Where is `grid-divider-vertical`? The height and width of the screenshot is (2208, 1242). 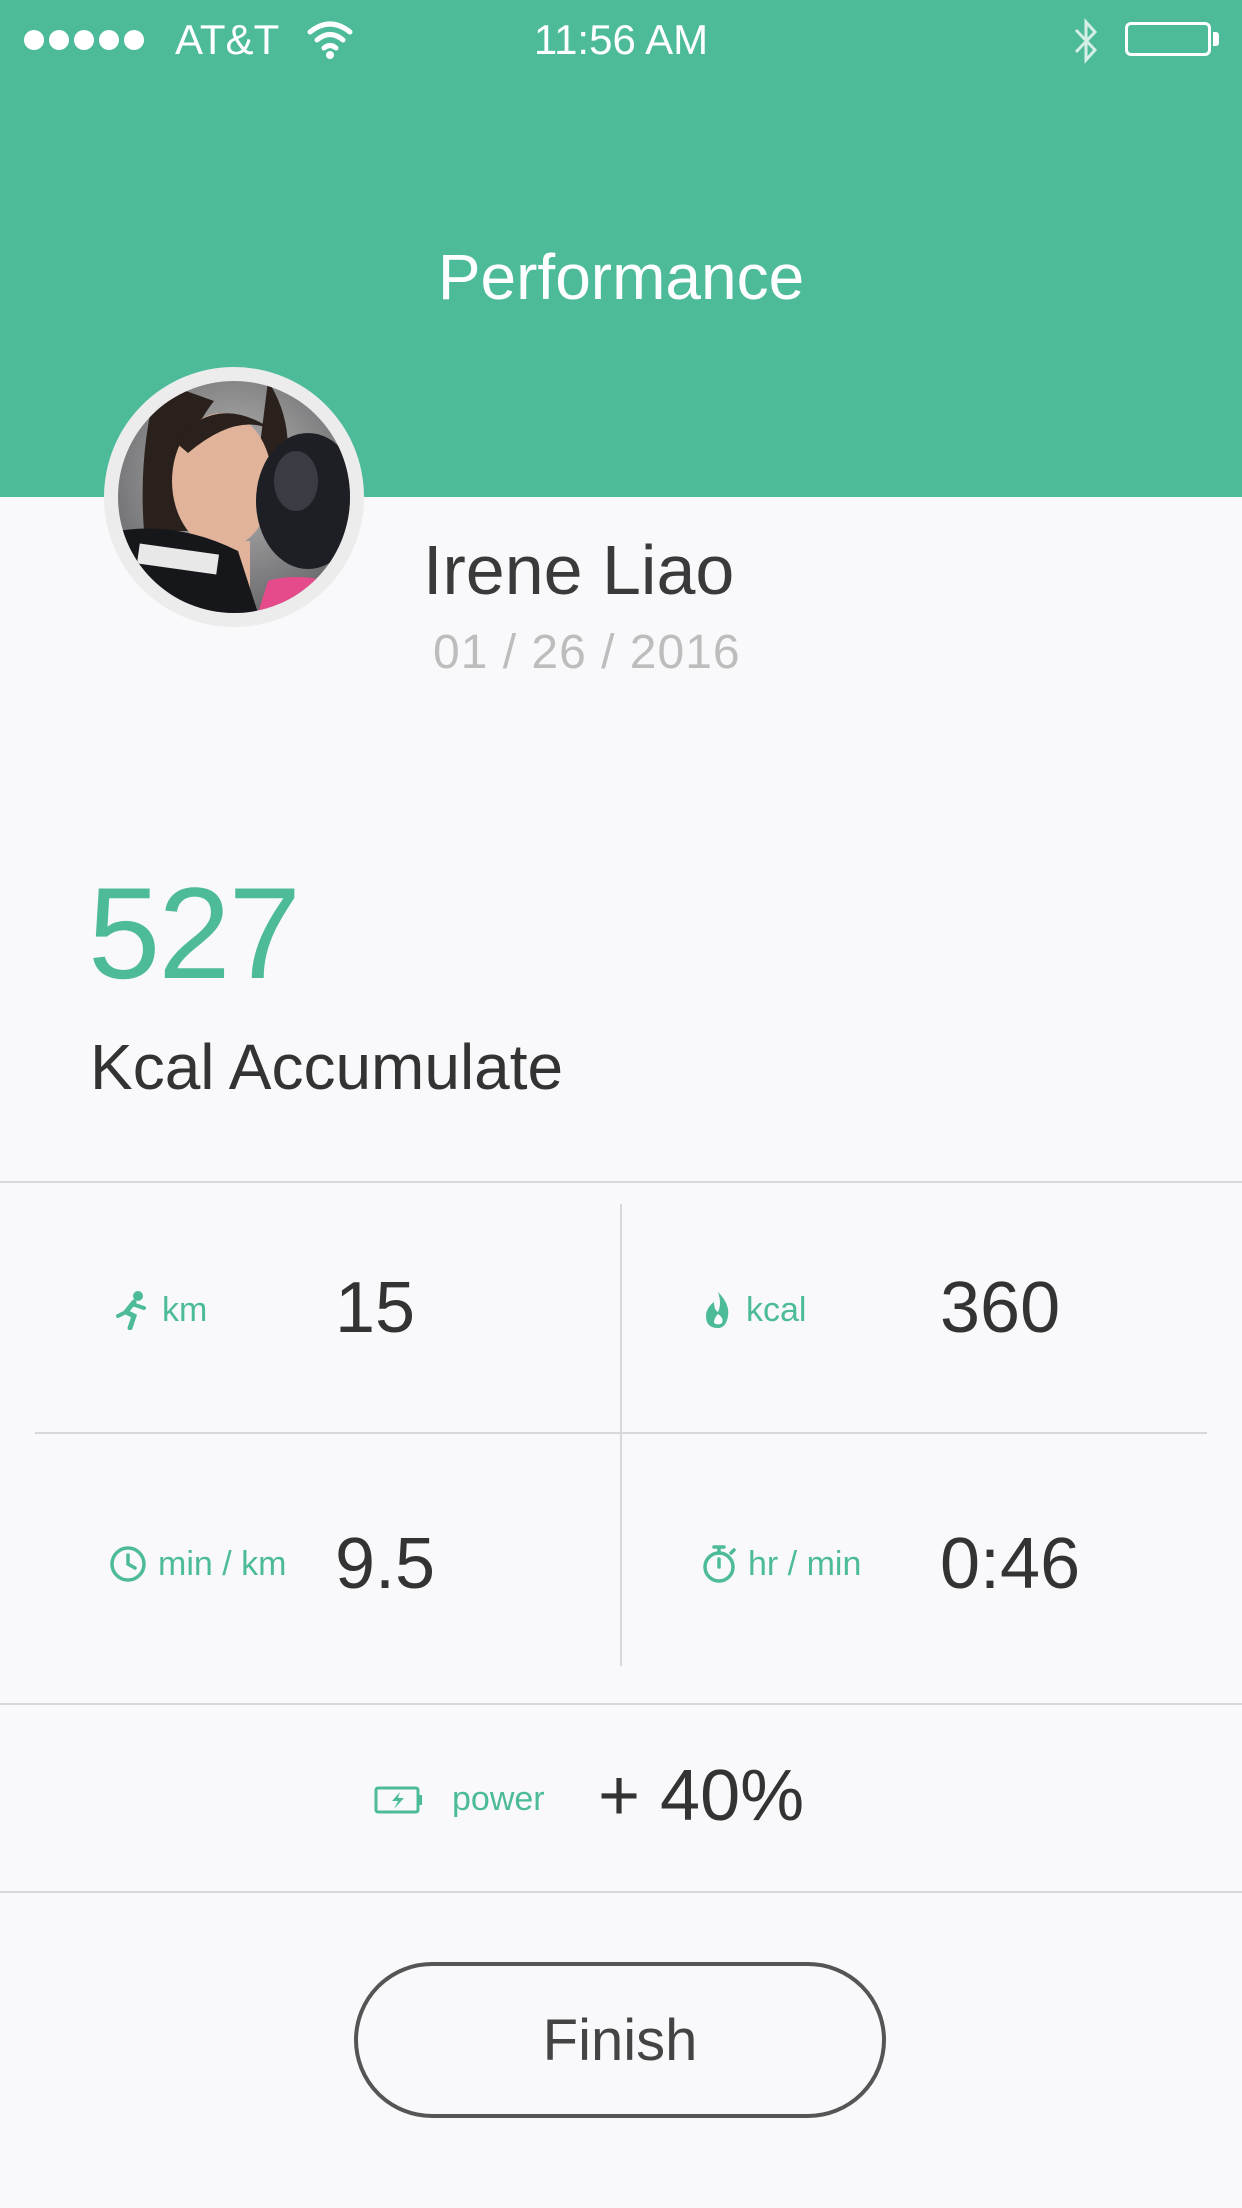
grid-divider-vertical is located at coordinates (621, 1435).